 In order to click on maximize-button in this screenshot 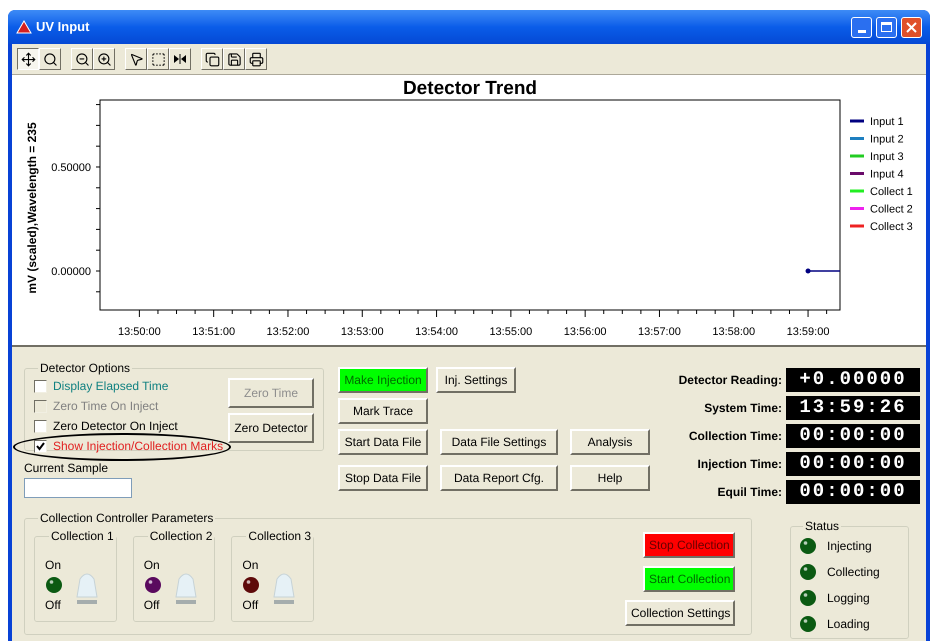, I will do `click(886, 27)`.